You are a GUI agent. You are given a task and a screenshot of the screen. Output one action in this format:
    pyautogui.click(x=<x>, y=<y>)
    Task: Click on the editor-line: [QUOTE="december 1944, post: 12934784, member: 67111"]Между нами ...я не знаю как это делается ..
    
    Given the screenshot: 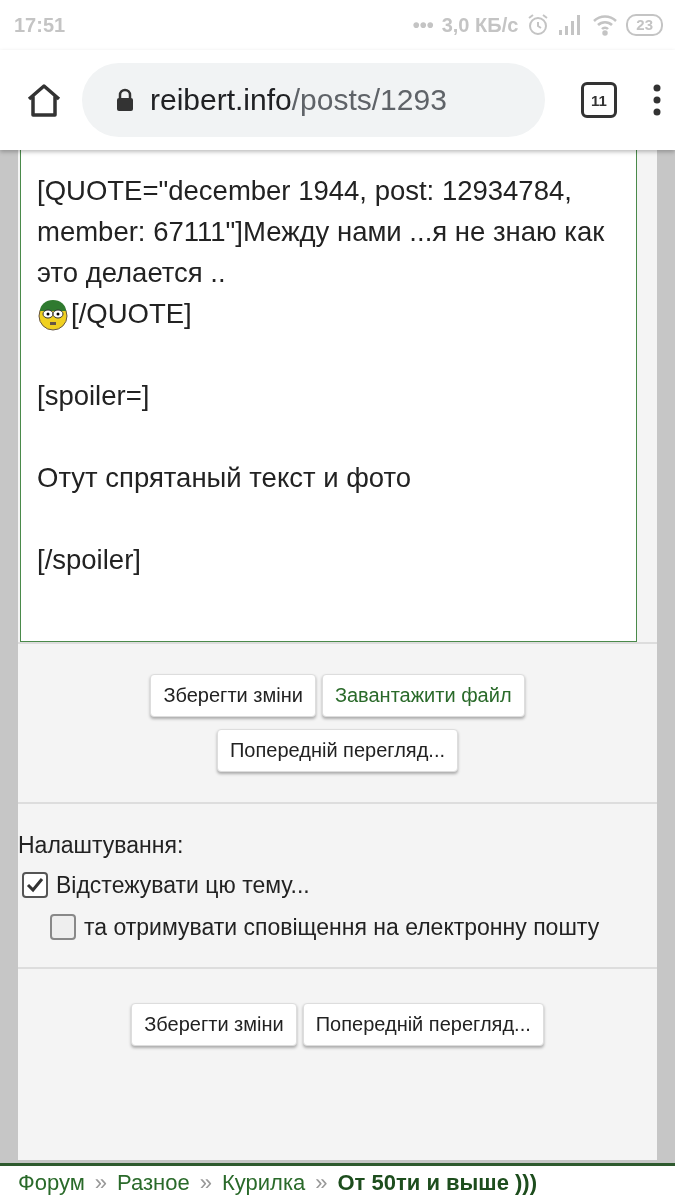 What is the action you would take?
    pyautogui.click(x=321, y=232)
    